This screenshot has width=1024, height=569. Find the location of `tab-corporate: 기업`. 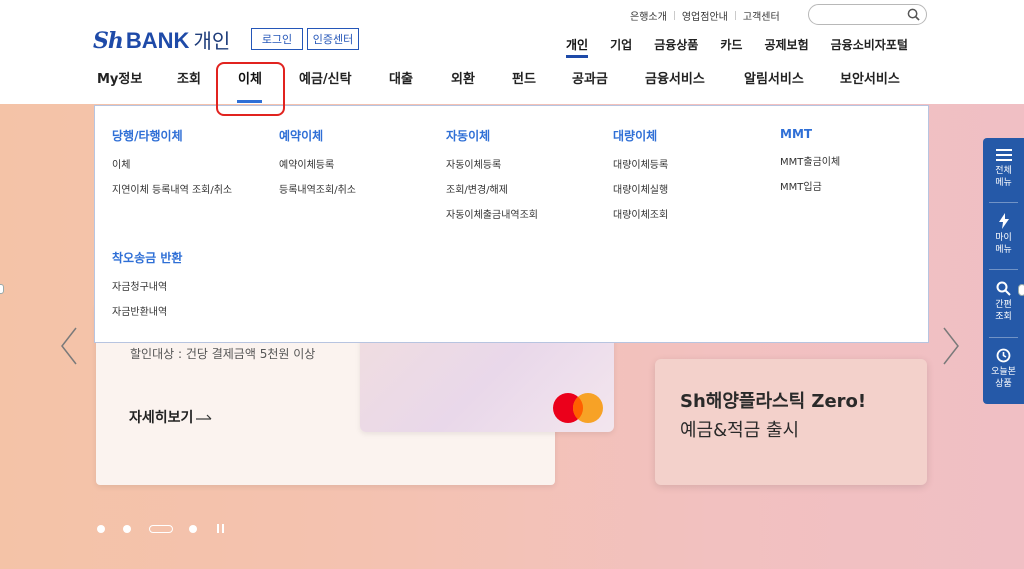

tab-corporate: 기업 is located at coordinates (621, 44).